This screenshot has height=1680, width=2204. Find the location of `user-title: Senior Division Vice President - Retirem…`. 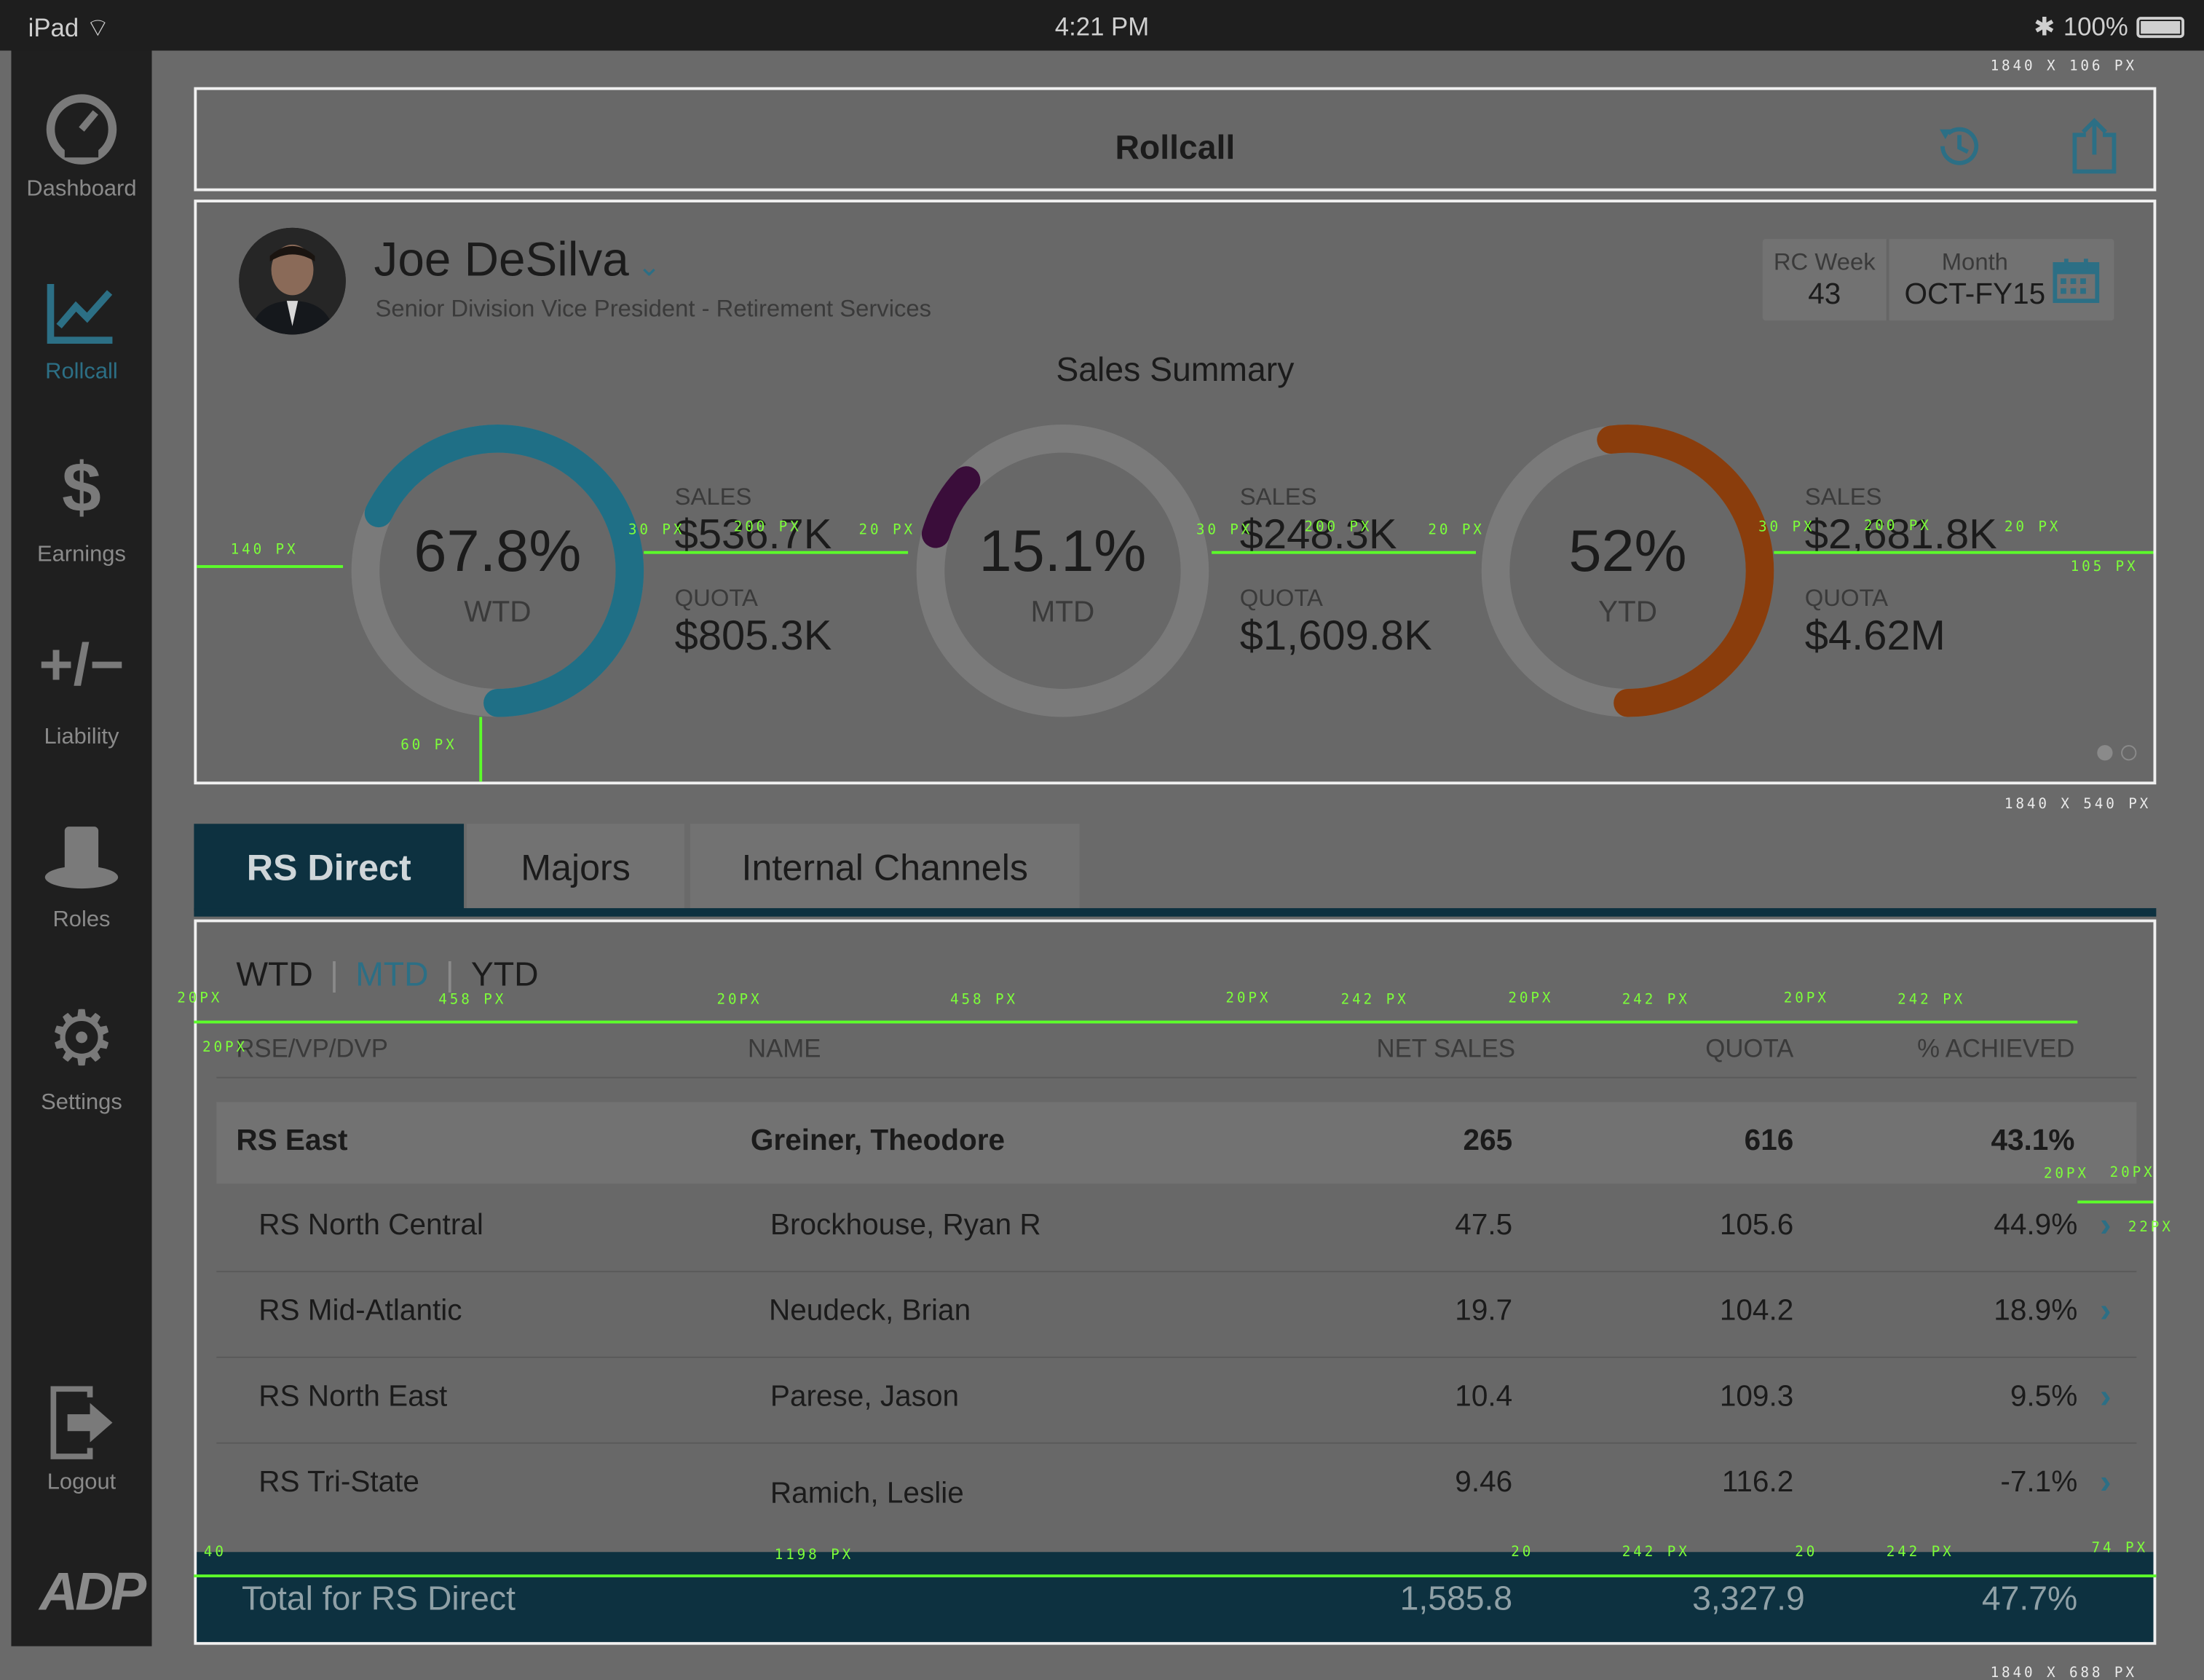

user-title: Senior Division Vice President - Retirem… is located at coordinates (654, 309).